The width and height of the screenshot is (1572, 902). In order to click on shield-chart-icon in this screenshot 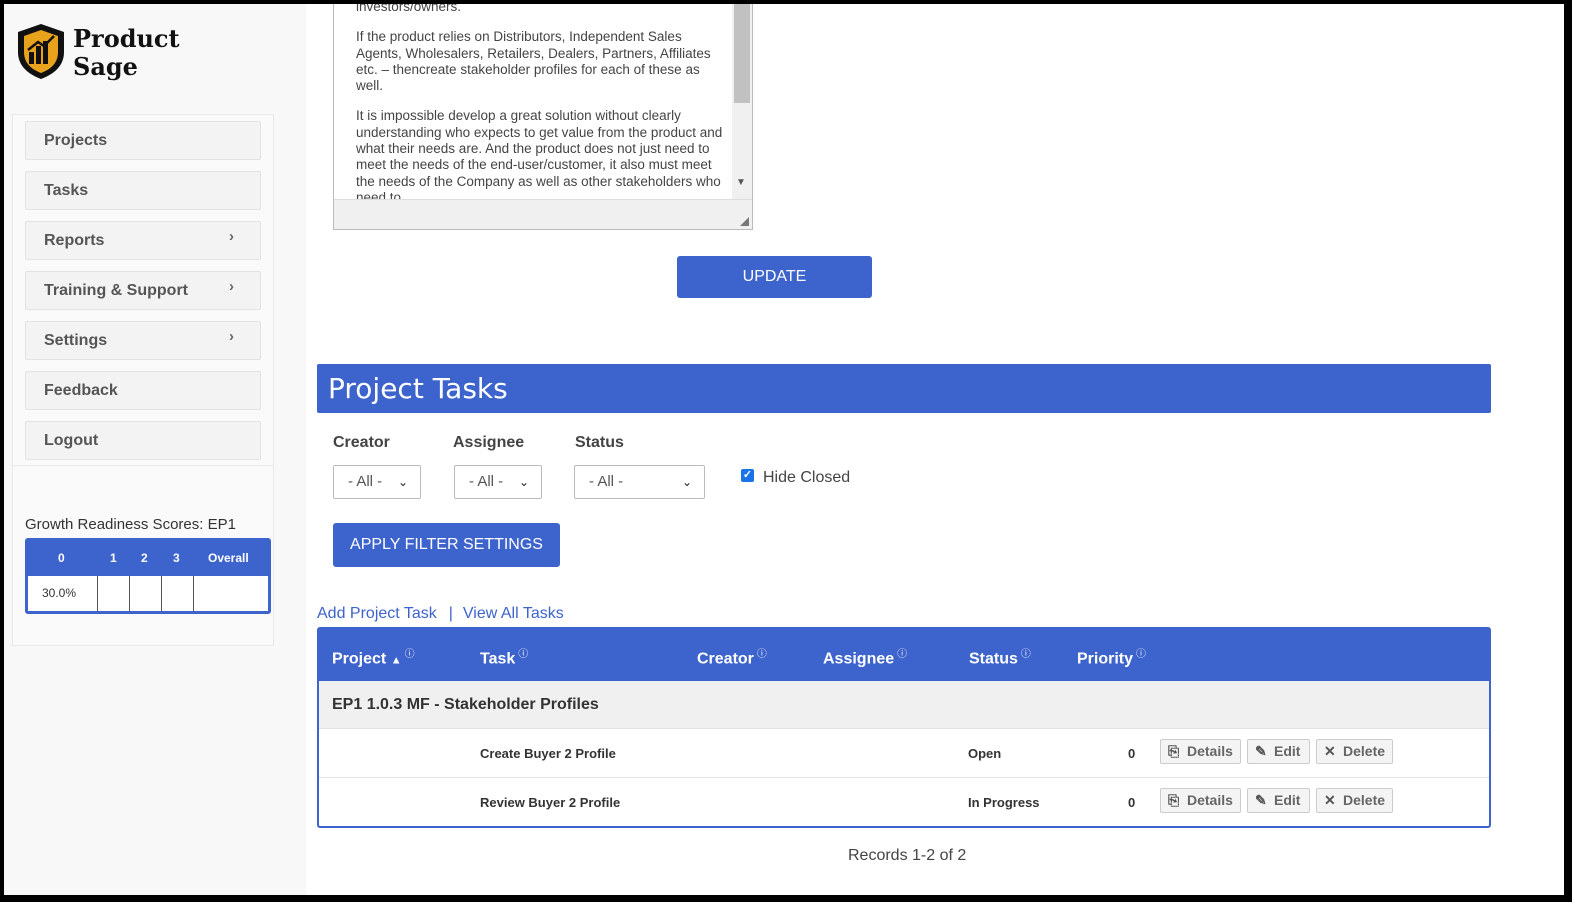, I will do `click(41, 51)`.